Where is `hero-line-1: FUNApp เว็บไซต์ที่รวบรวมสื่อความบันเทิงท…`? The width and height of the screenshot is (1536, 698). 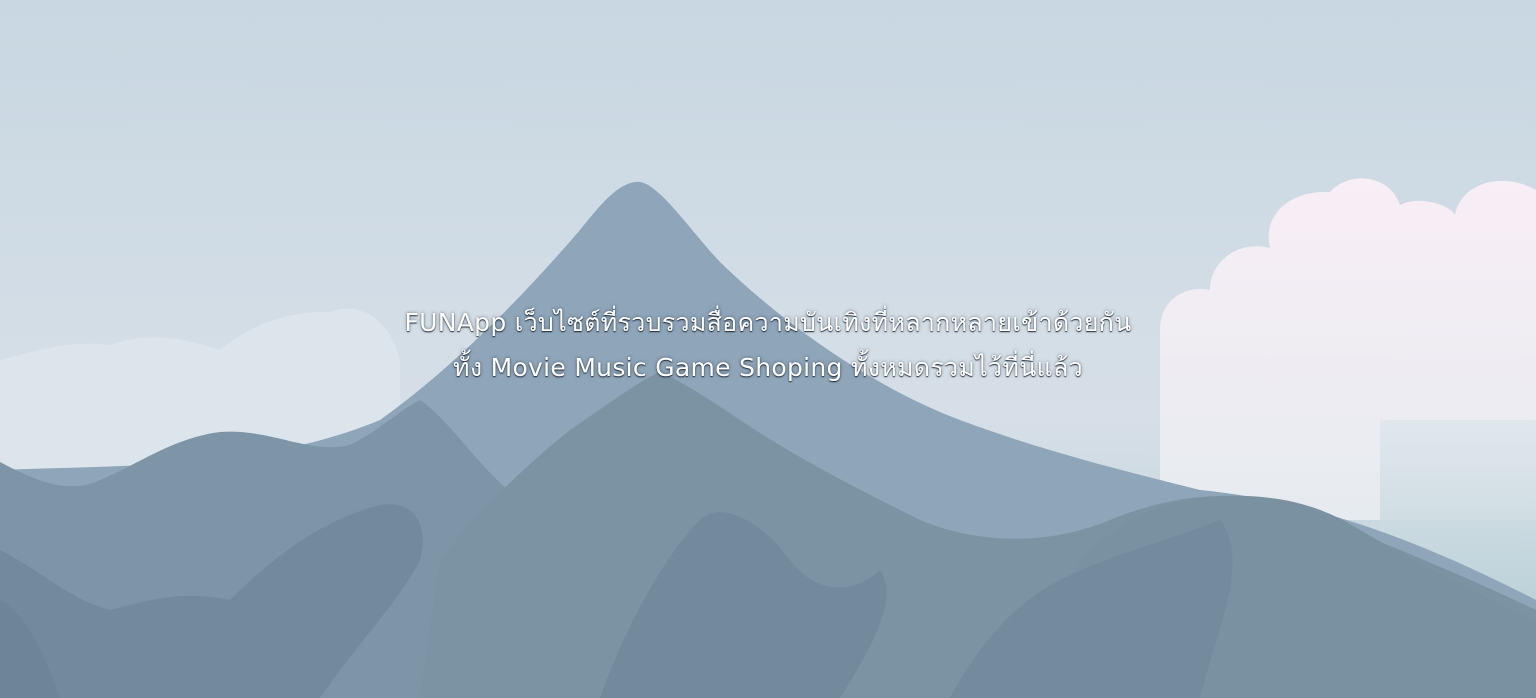
hero-line-1: FUNApp เว็บไซต์ที่รวบรวมสื่อความบันเทิงท… is located at coordinates (768, 322).